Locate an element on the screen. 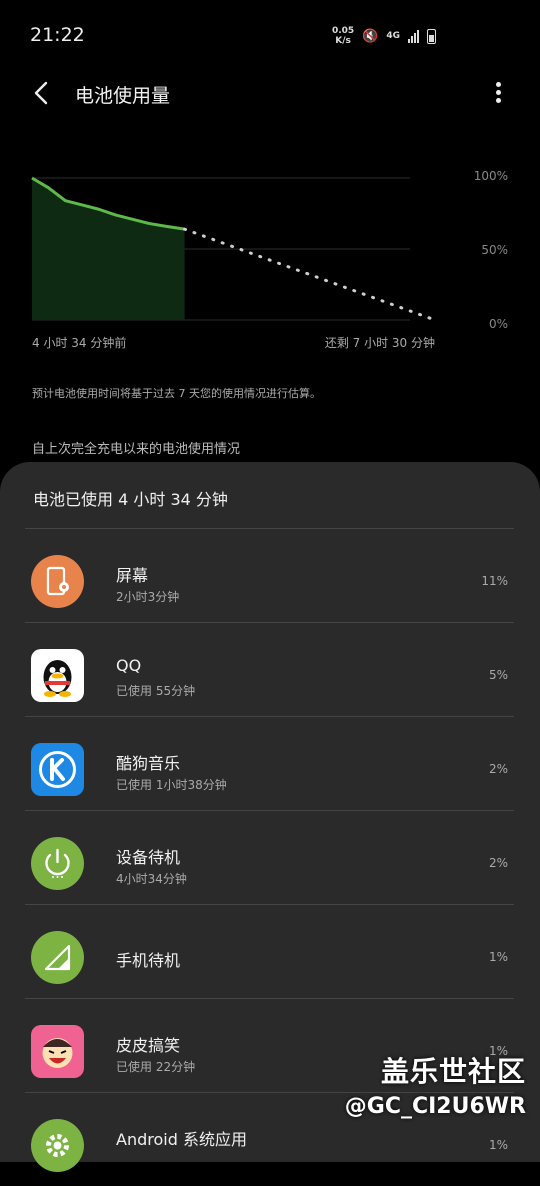 Image resolution: width=540 pixels, height=1186 pixels. app-name: 酷狗音乐 is located at coordinates (148, 763).